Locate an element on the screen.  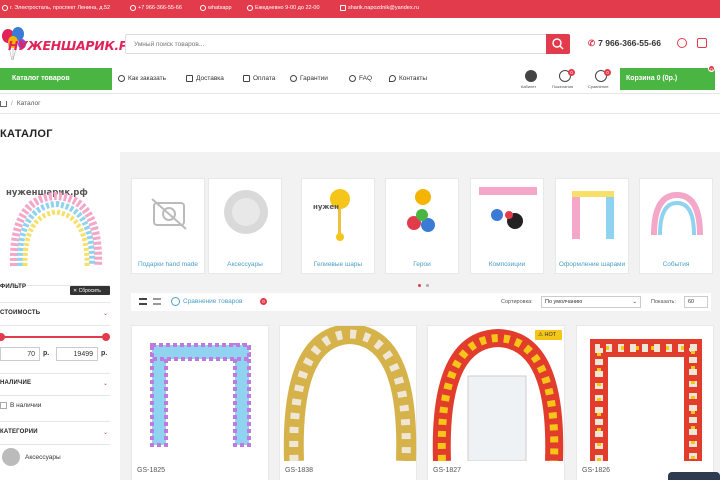
cart-button: Корзина 0 (0р.) is located at coordinates (667, 79).